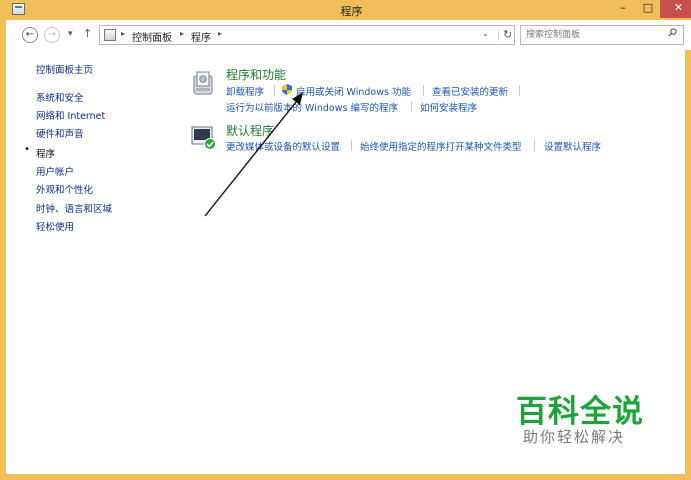  Describe the element at coordinates (30, 35) in the screenshot. I see `back-button: ←` at that location.